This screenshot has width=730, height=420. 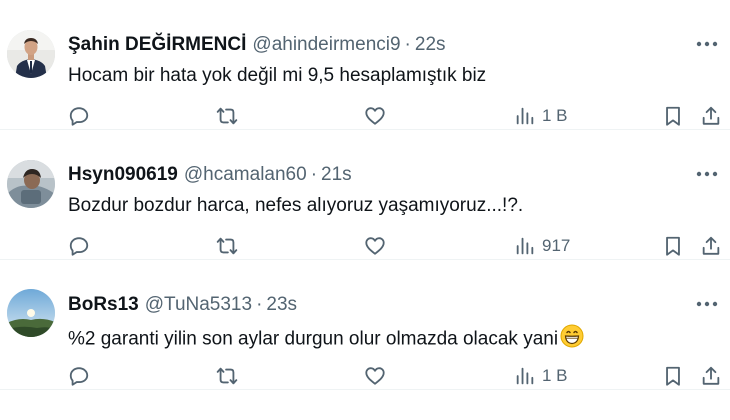 I want to click on tweet-actions: 917, so click(x=365, y=246).